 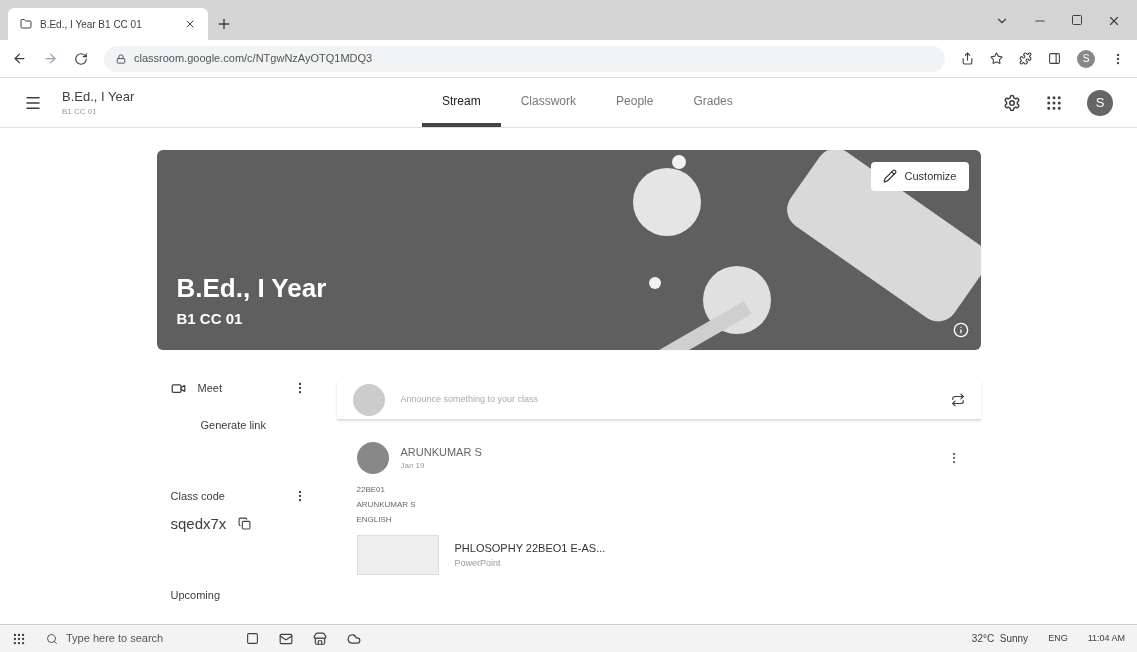 What do you see at coordinates (320, 638) in the screenshot?
I see `store-icon` at bounding box center [320, 638].